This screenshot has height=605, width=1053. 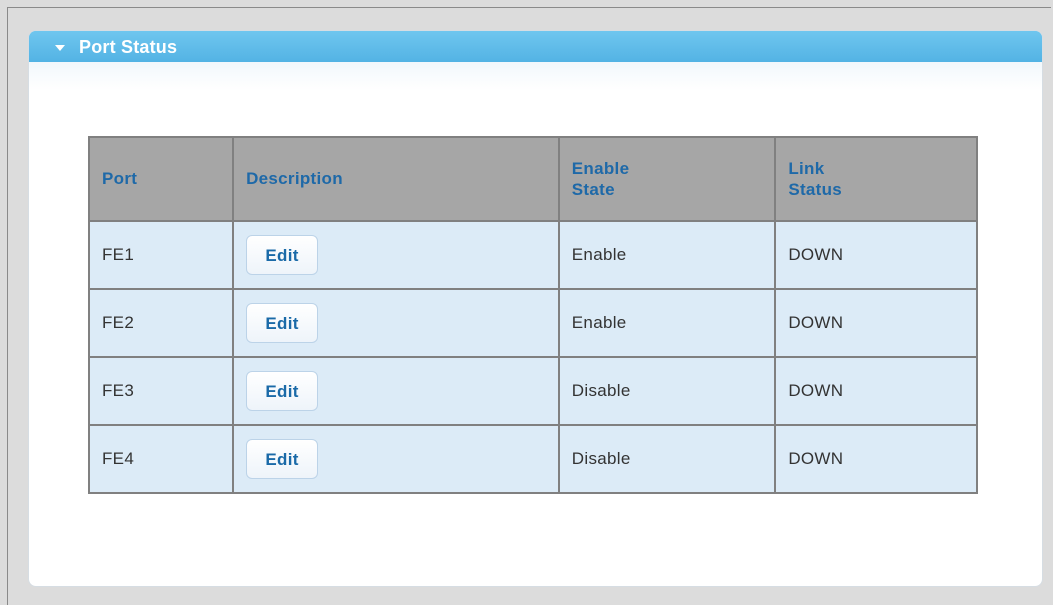 What do you see at coordinates (593, 189) in the screenshot?
I see `column-header-enable-state-line2: State` at bounding box center [593, 189].